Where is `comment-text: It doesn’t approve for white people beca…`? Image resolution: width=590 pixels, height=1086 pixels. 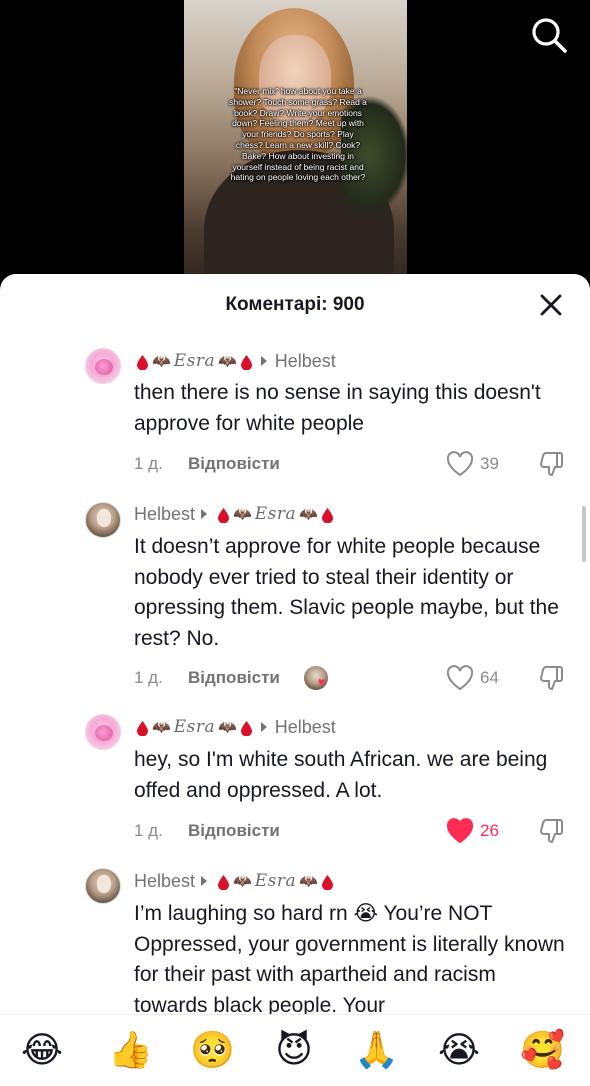
comment-text: It doesn’t approve for white people beca… is located at coordinates (346, 592).